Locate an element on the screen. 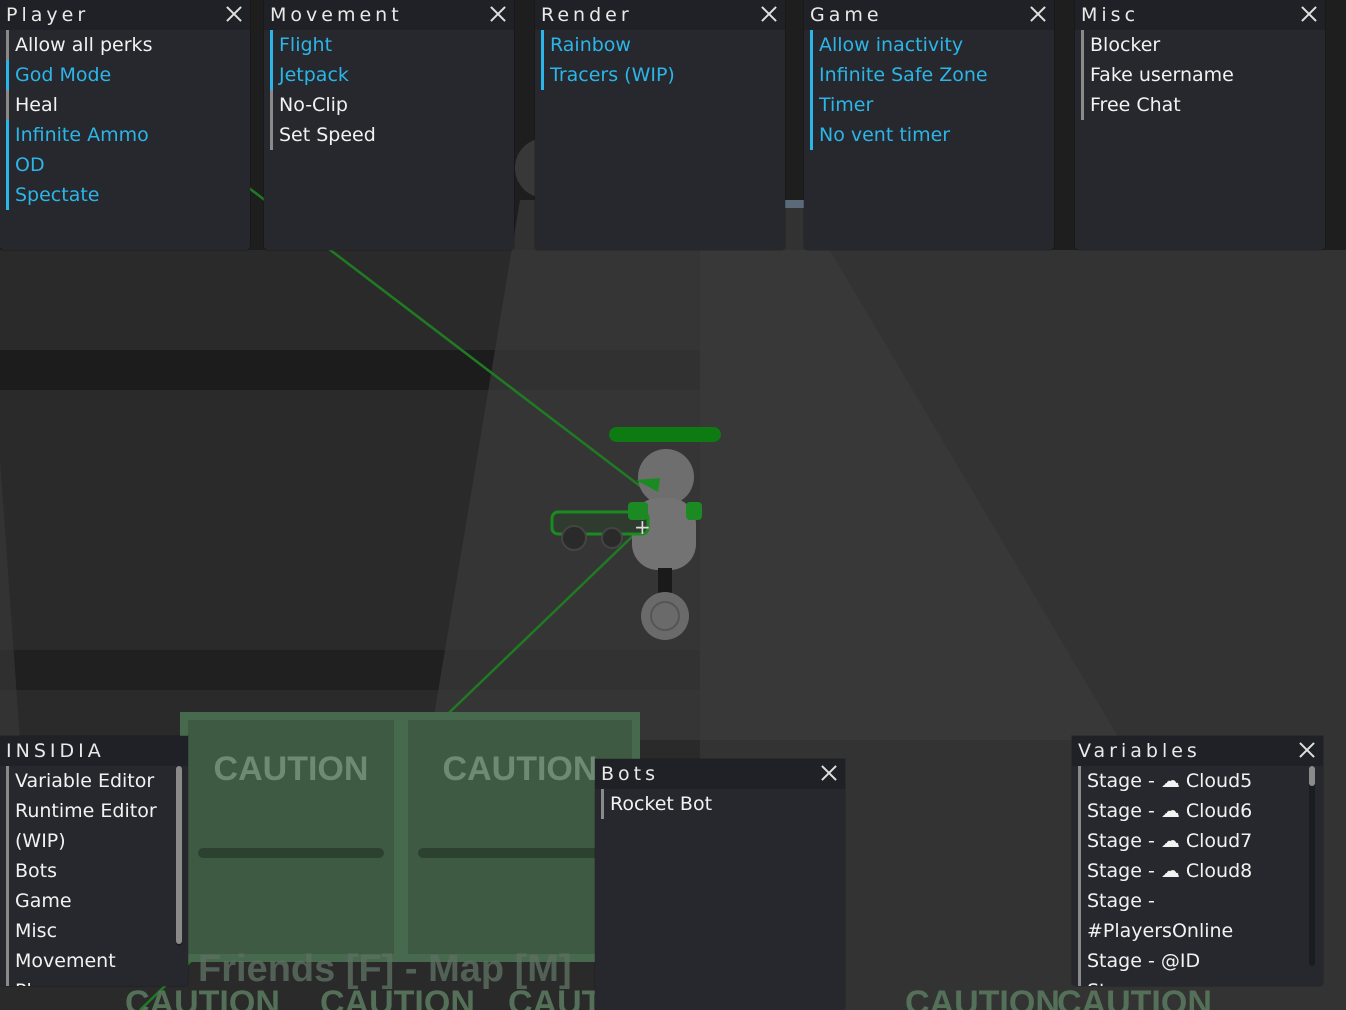 This screenshot has height=1010, width=1346. module-list: Rocket Bot is located at coordinates (720, 804).